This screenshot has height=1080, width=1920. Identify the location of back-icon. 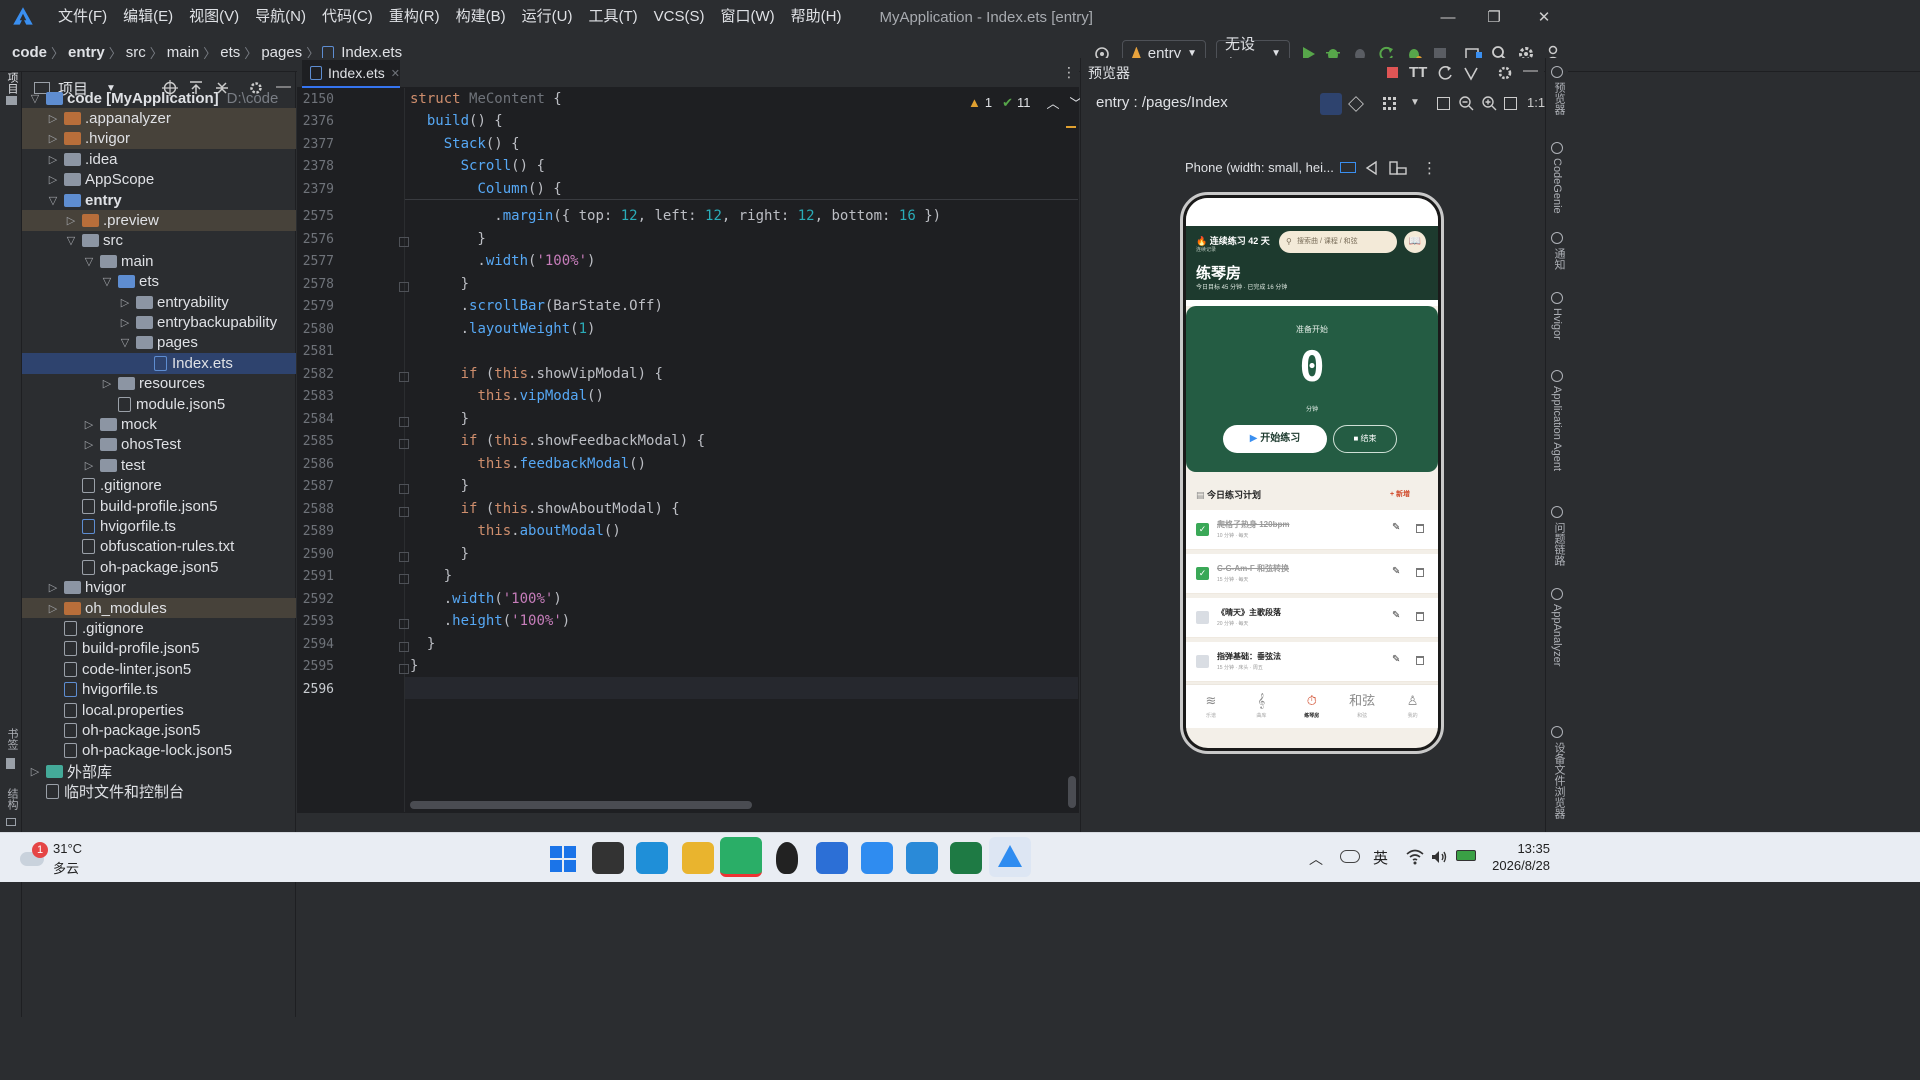
(1372, 168).